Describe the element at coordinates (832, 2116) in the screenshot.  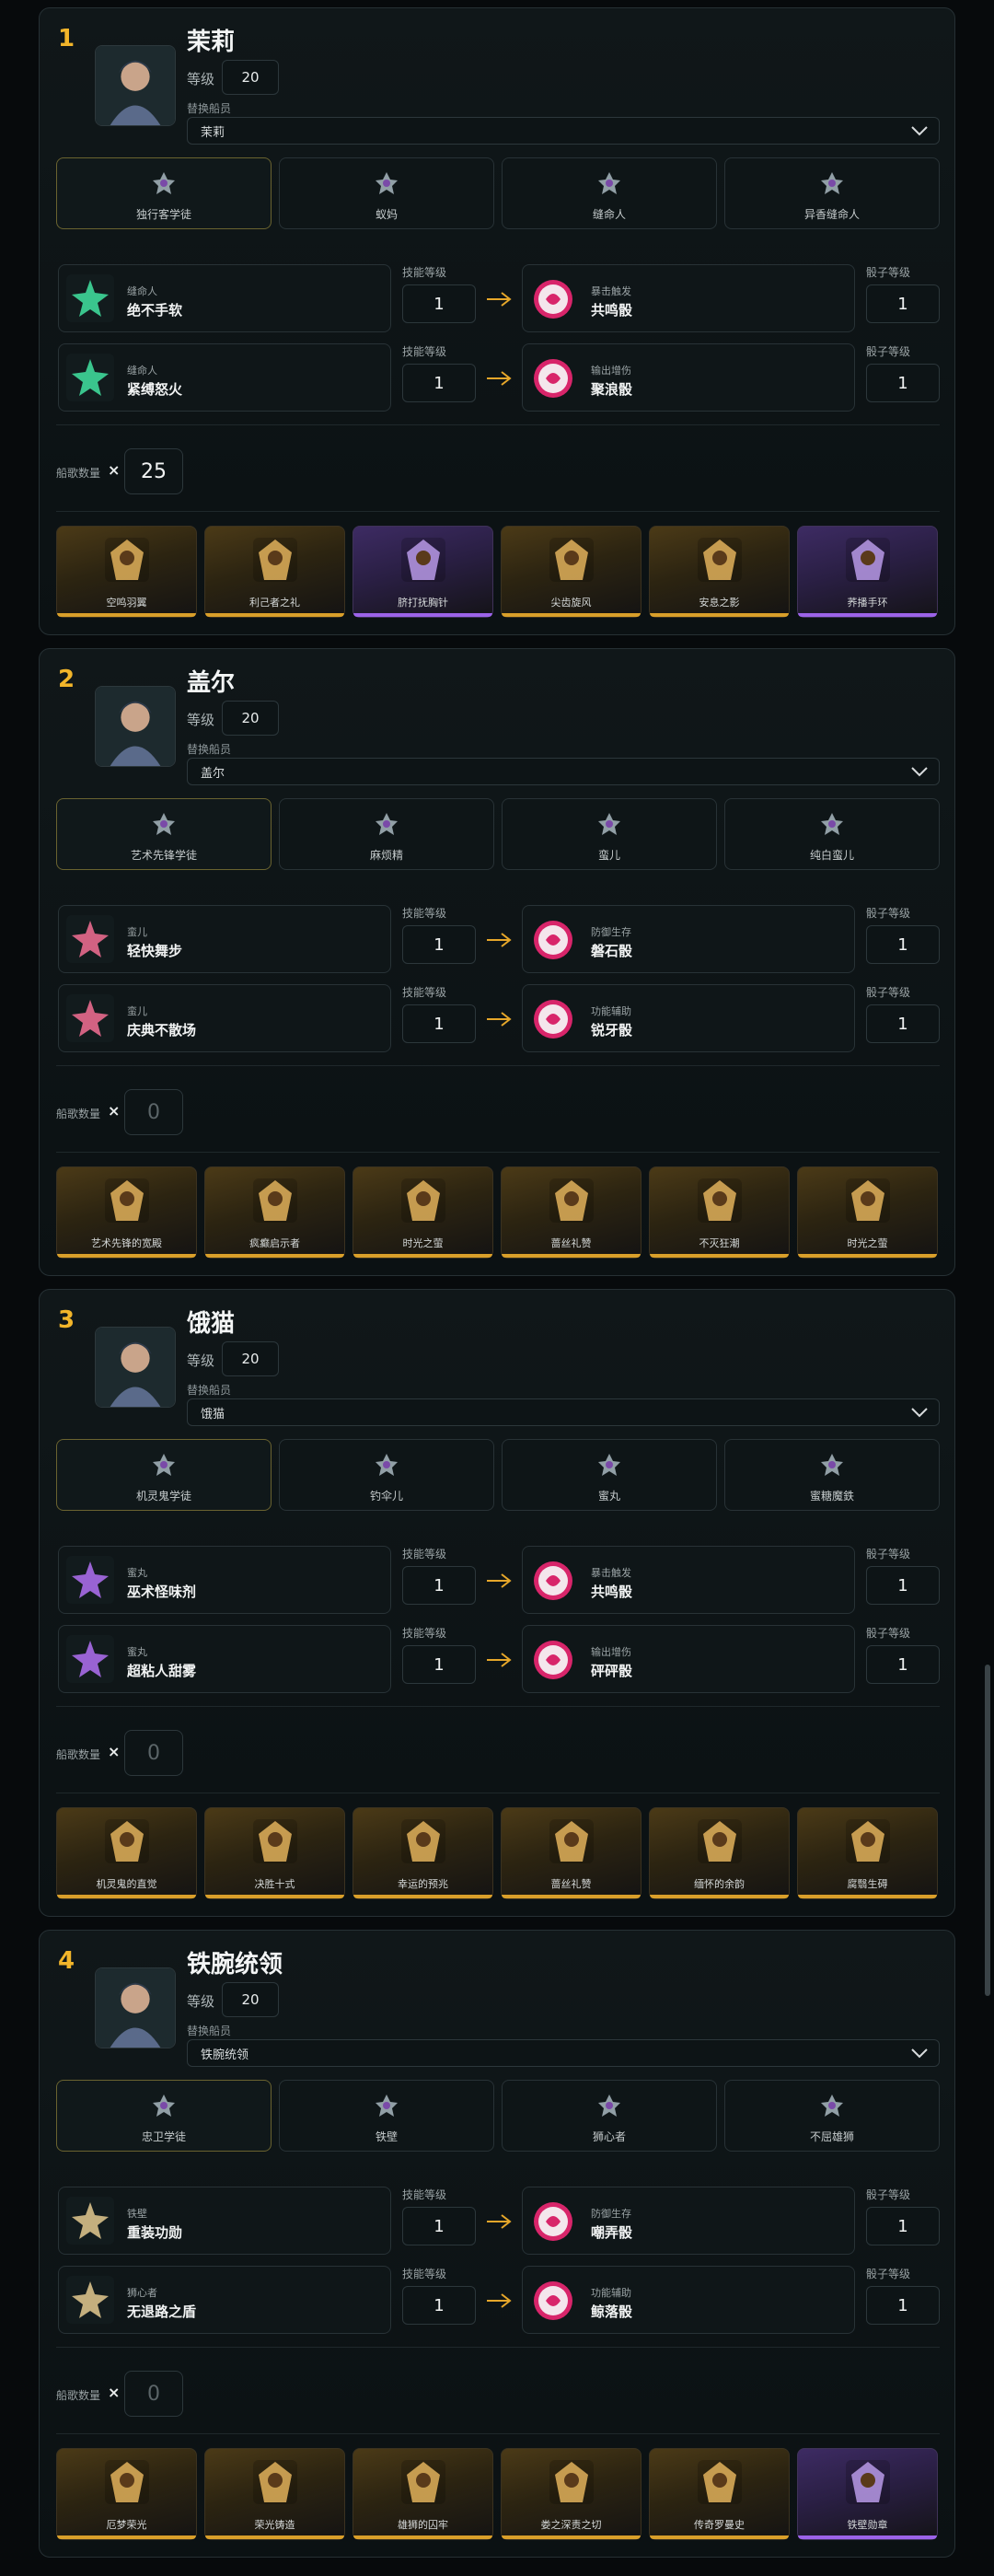
I see `class-tab-4: 不屈雄狮` at that location.